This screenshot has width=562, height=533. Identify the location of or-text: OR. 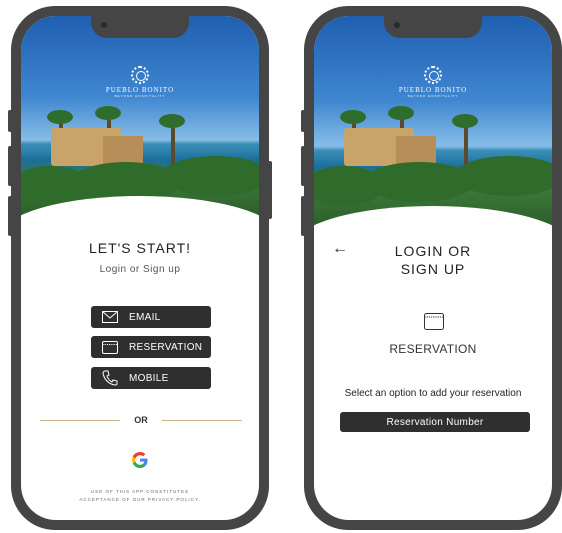
(141, 420).